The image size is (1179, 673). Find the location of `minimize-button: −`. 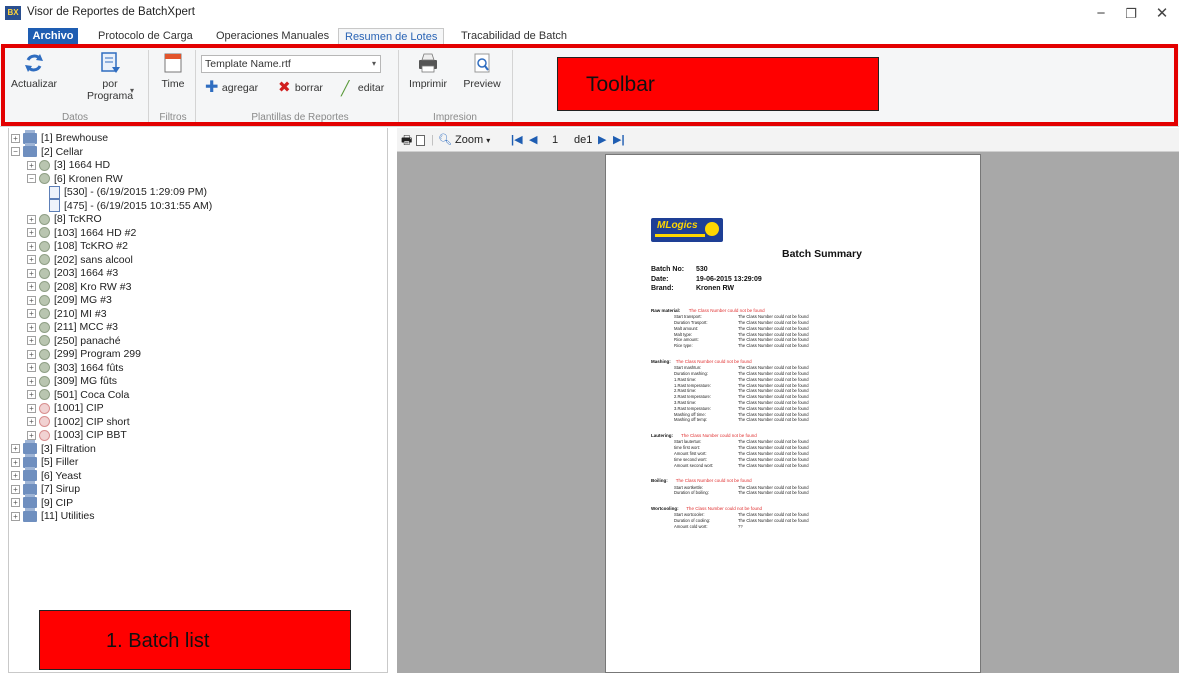

minimize-button: − is located at coordinates (1101, 14).